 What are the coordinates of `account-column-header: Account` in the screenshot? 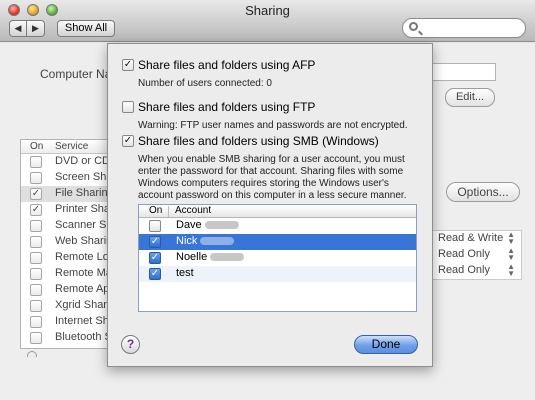 It's located at (193, 210).